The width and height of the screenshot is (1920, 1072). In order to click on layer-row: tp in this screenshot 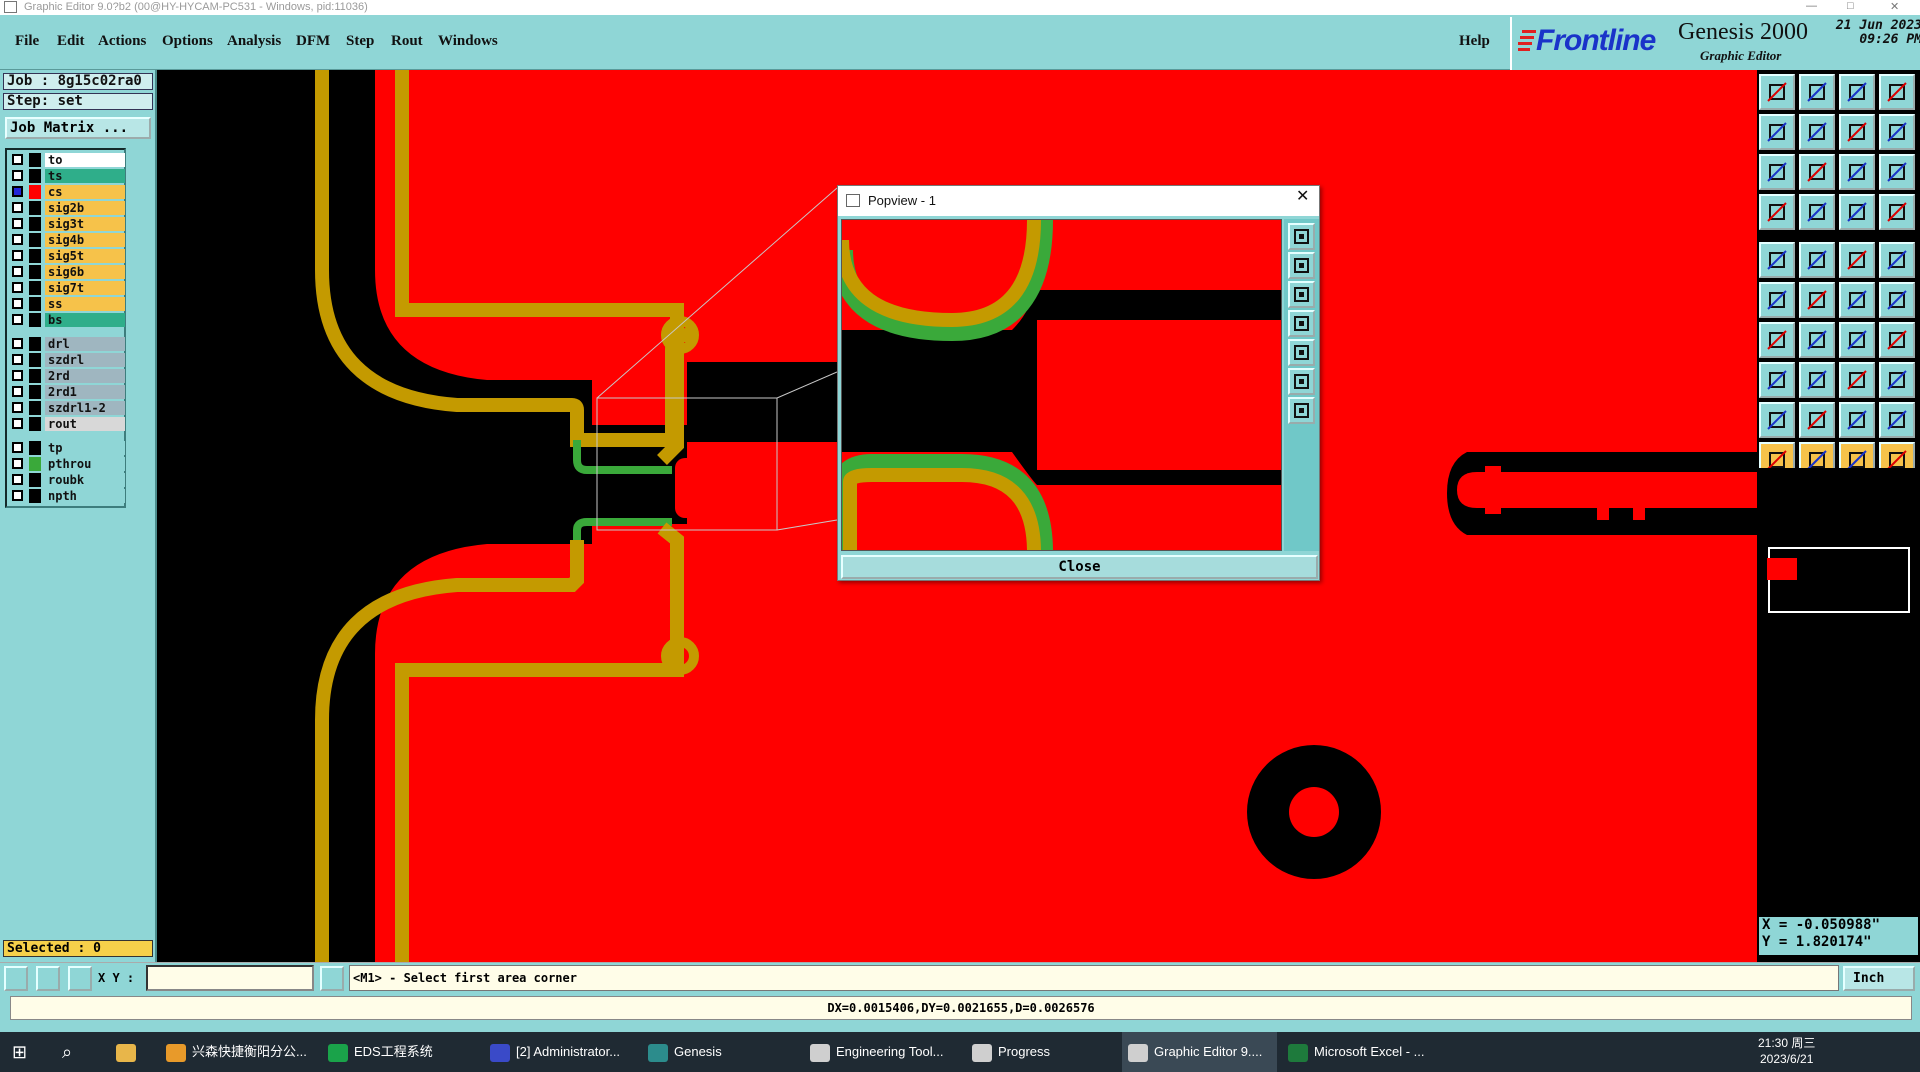, I will do `click(67, 448)`.